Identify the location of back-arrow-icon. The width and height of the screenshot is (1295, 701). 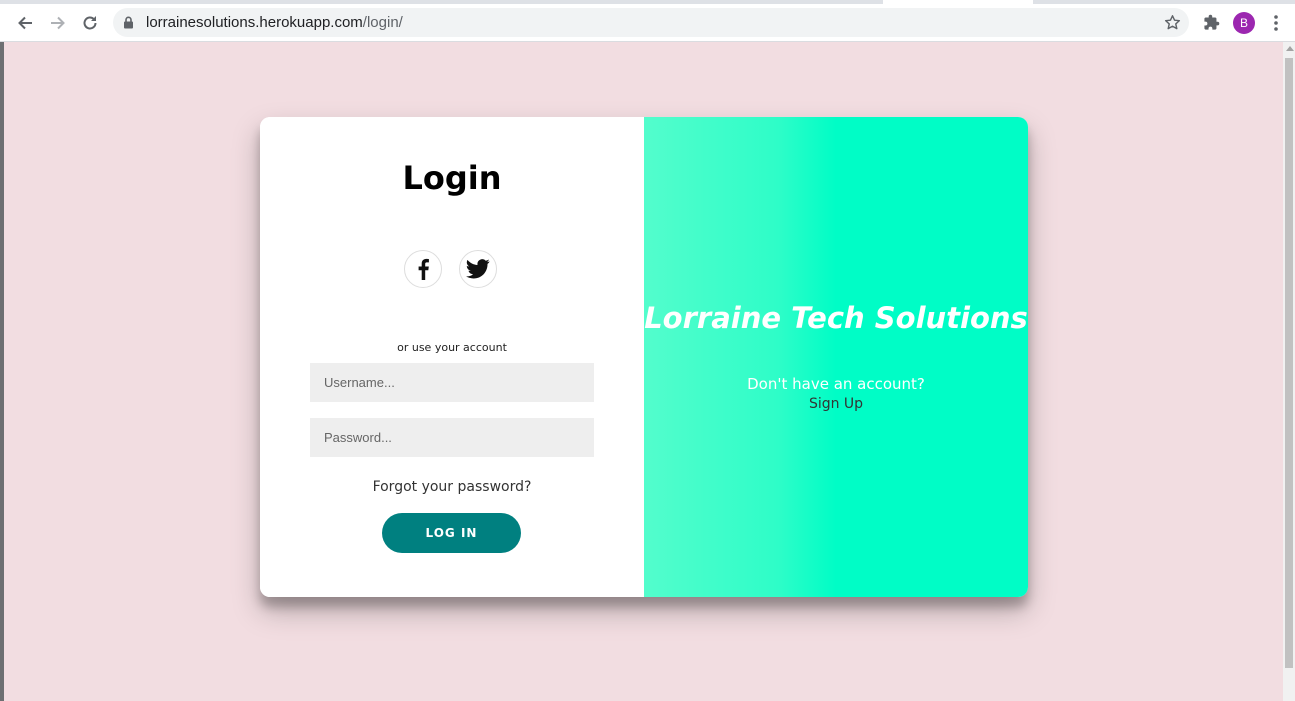
(25, 23).